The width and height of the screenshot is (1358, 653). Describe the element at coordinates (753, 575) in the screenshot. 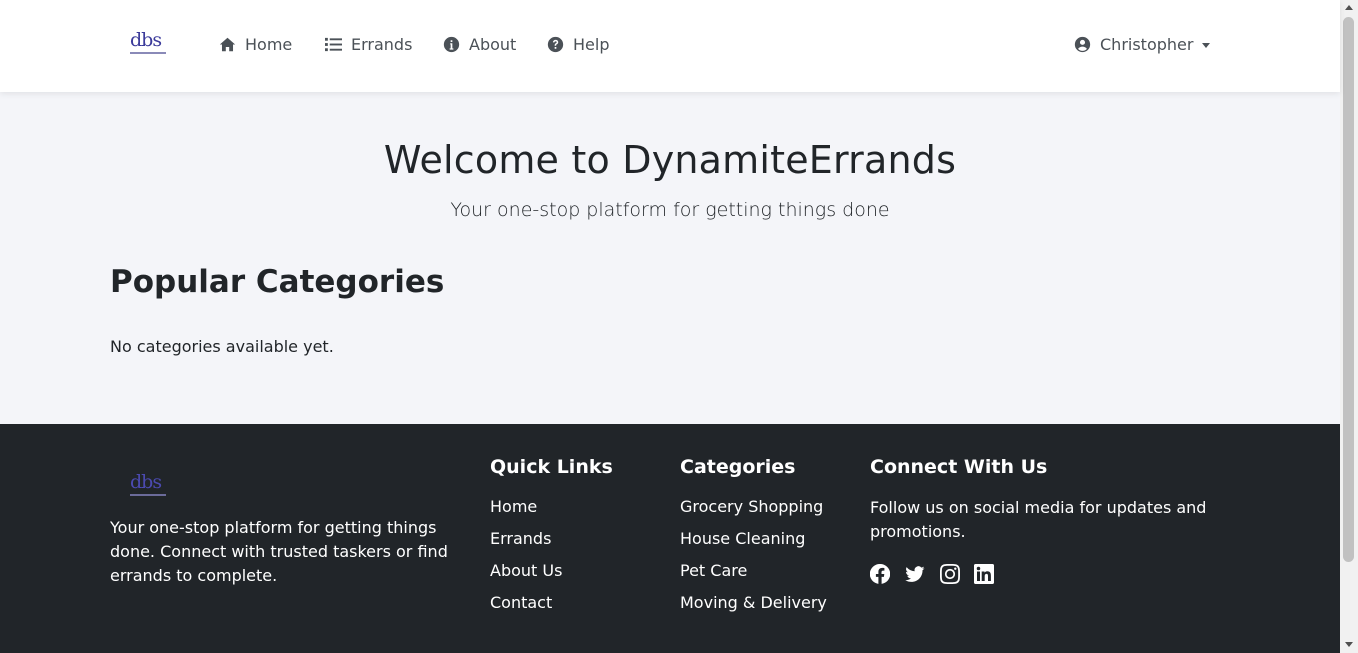

I see `footer-category-pet-care: Pet Care` at that location.